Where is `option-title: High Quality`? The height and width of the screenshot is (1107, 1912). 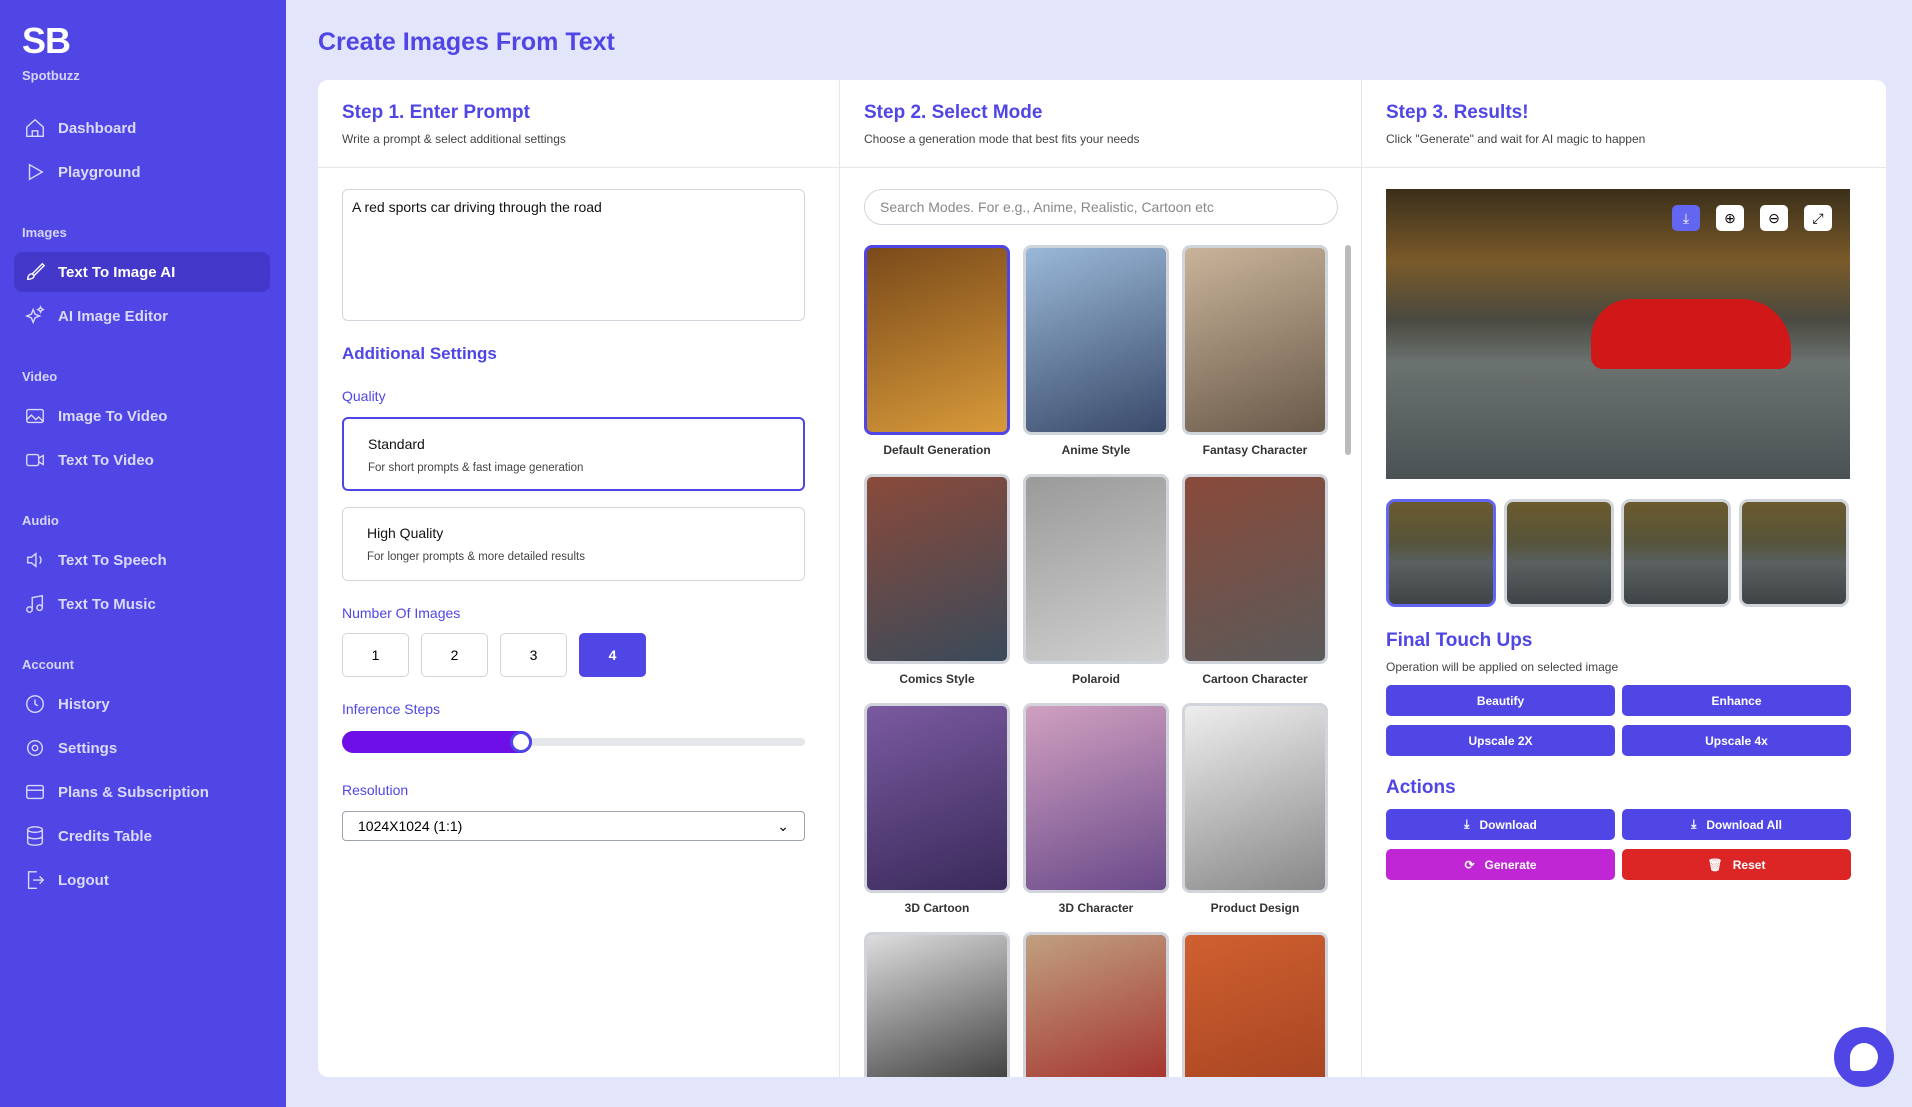
option-title: High Quality is located at coordinates (405, 533).